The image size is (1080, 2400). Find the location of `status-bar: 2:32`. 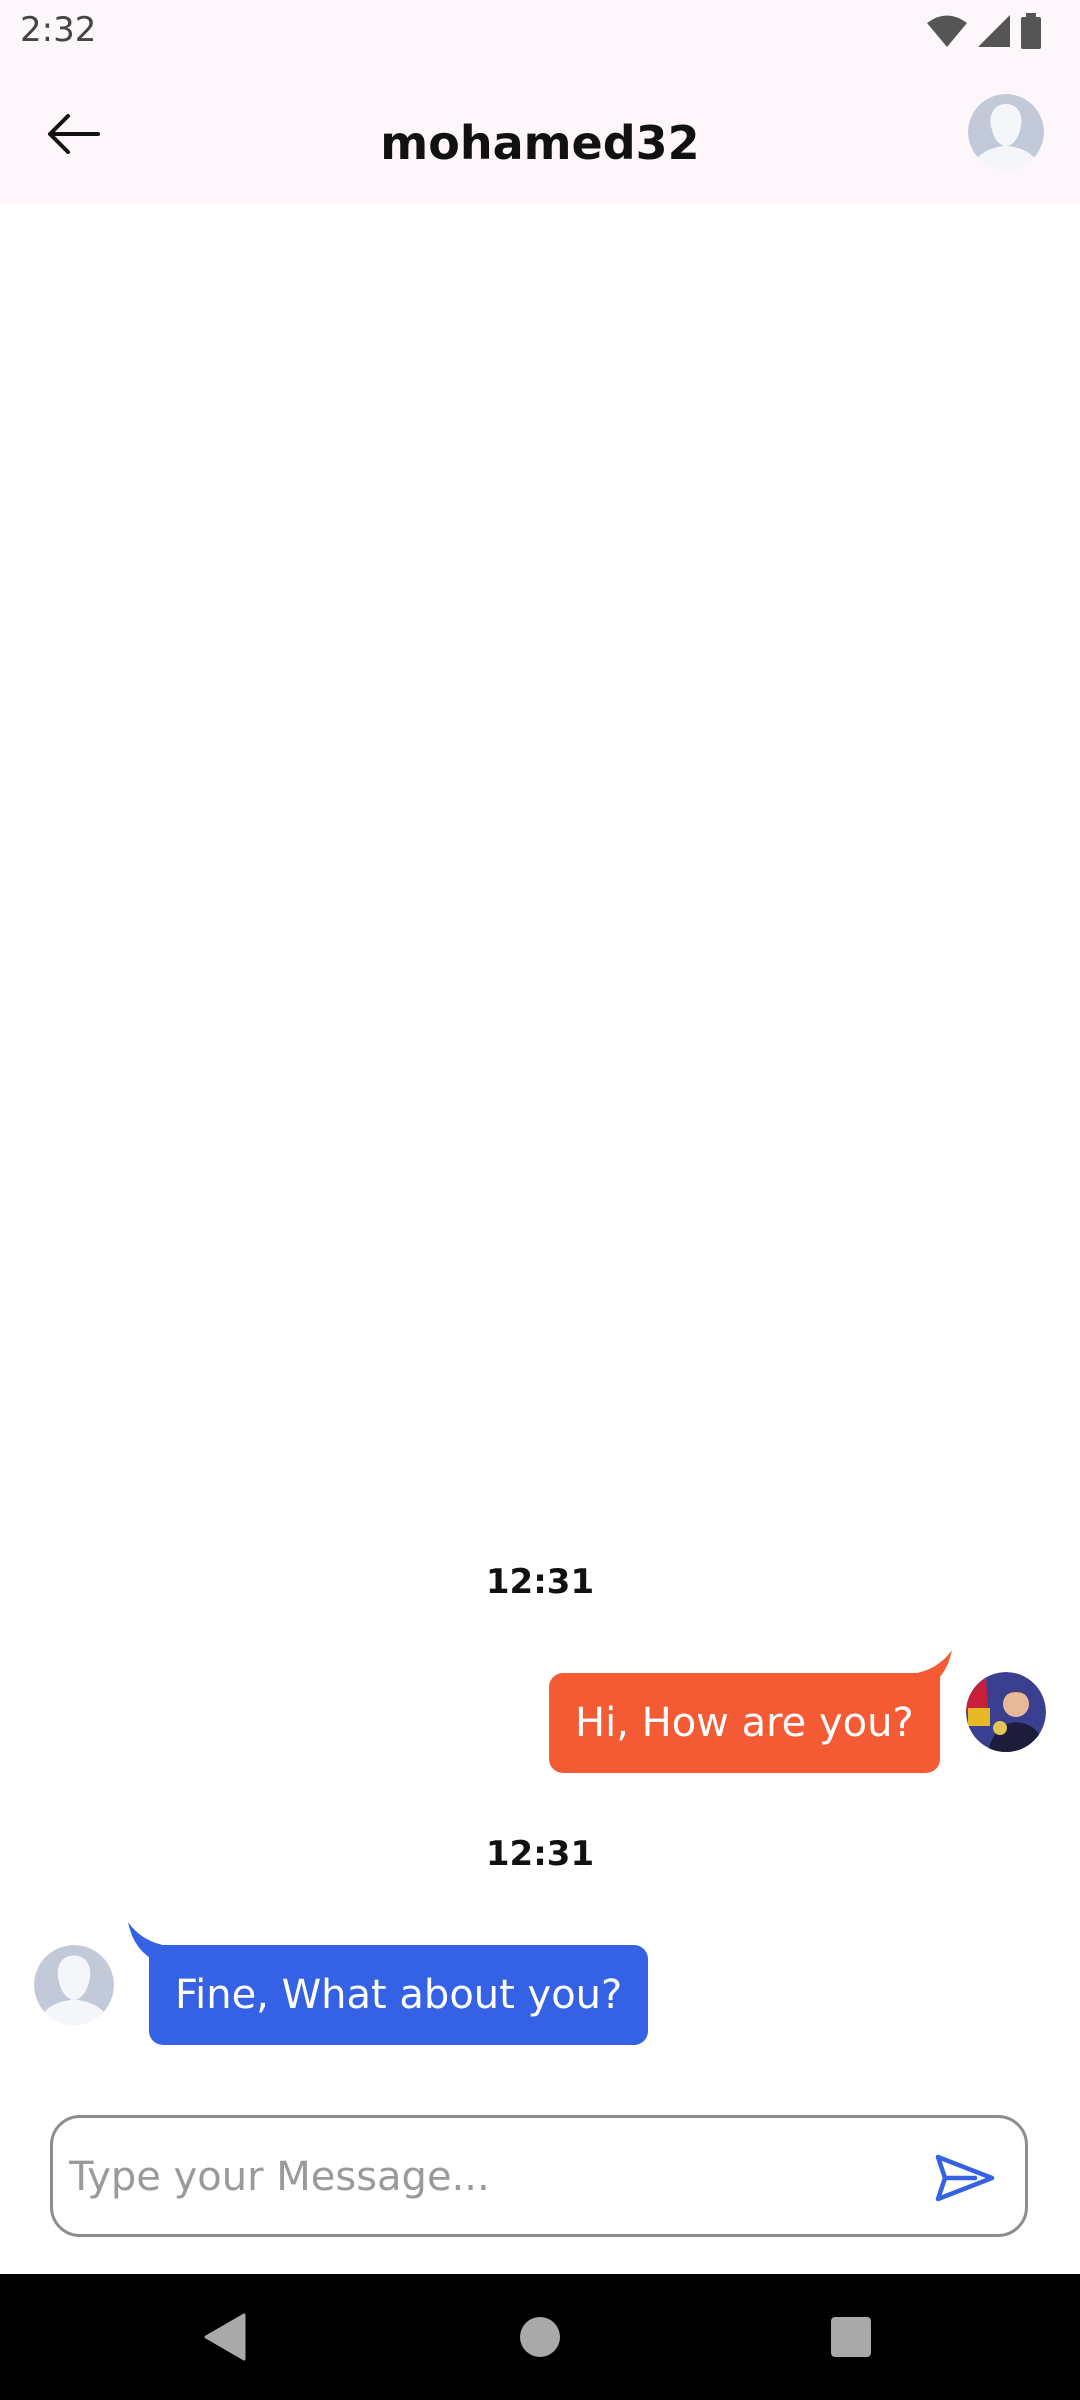

status-bar: 2:32 is located at coordinates (540, 32).